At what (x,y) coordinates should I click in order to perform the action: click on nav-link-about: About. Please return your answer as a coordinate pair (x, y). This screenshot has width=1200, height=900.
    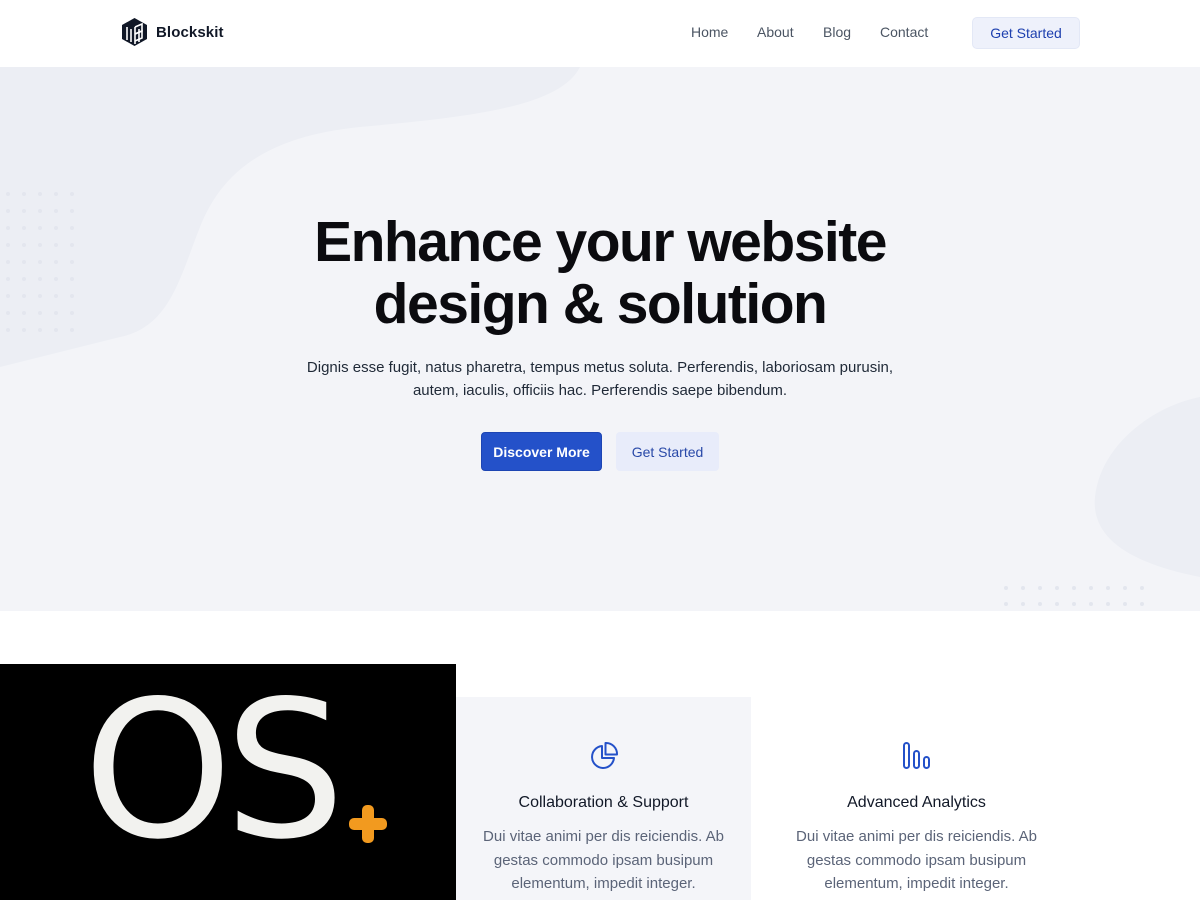
    Looking at the image, I should click on (775, 32).